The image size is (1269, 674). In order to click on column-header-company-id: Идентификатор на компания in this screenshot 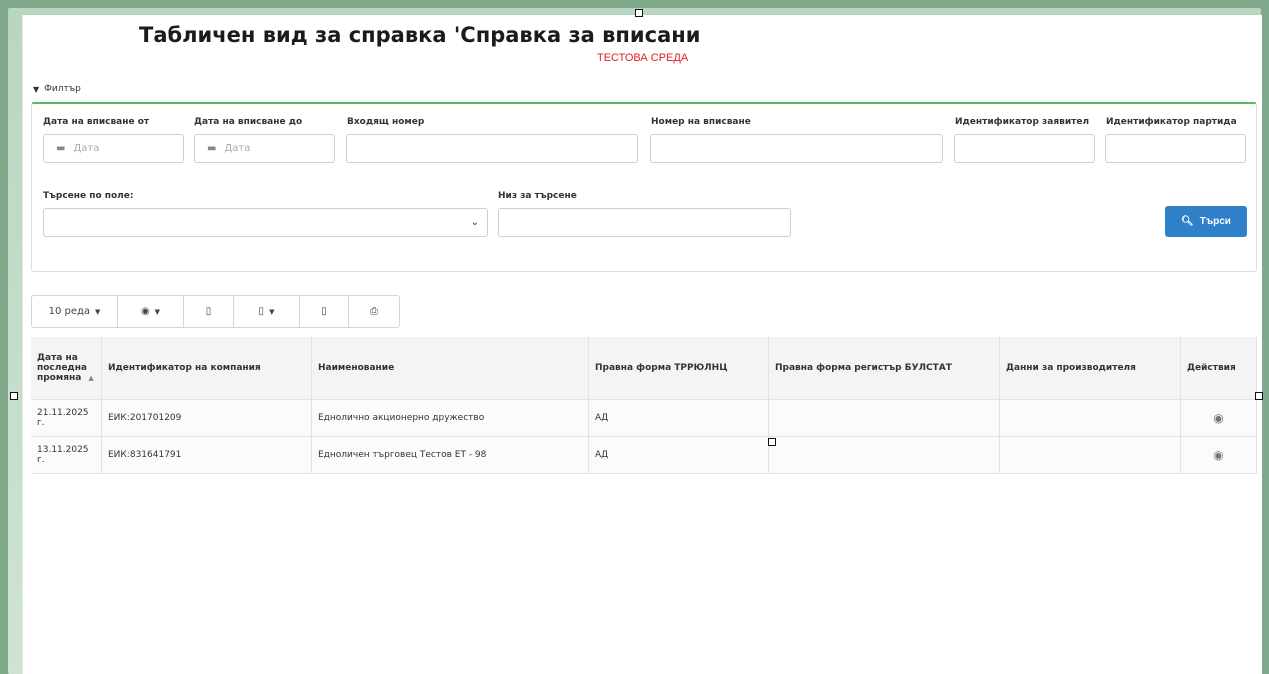, I will do `click(206, 368)`.